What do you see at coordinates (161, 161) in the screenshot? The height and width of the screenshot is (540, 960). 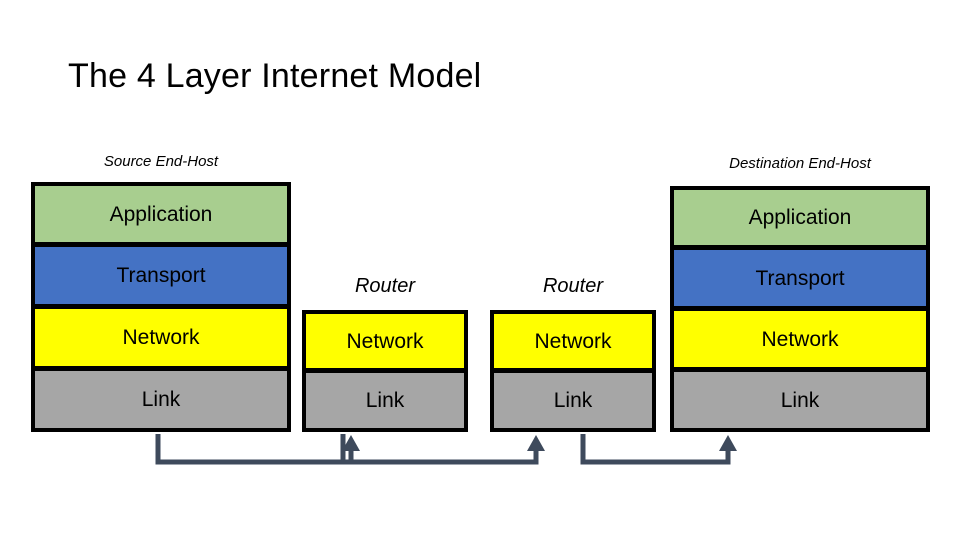 I see `source-end-host-label: Source End-Host` at bounding box center [161, 161].